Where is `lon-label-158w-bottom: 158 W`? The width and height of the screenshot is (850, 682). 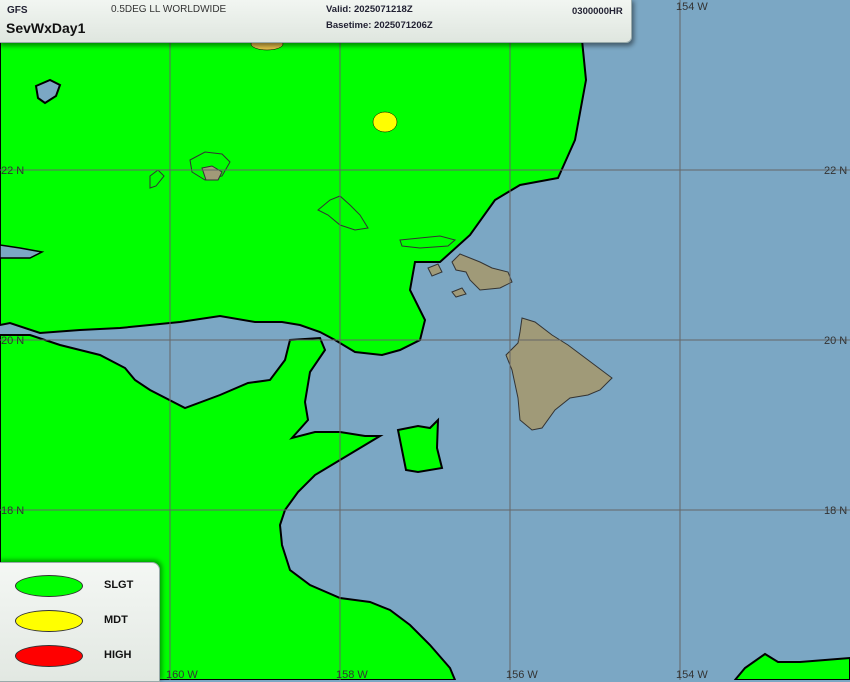
lon-label-158w-bottom: 158 W is located at coordinates (352, 674).